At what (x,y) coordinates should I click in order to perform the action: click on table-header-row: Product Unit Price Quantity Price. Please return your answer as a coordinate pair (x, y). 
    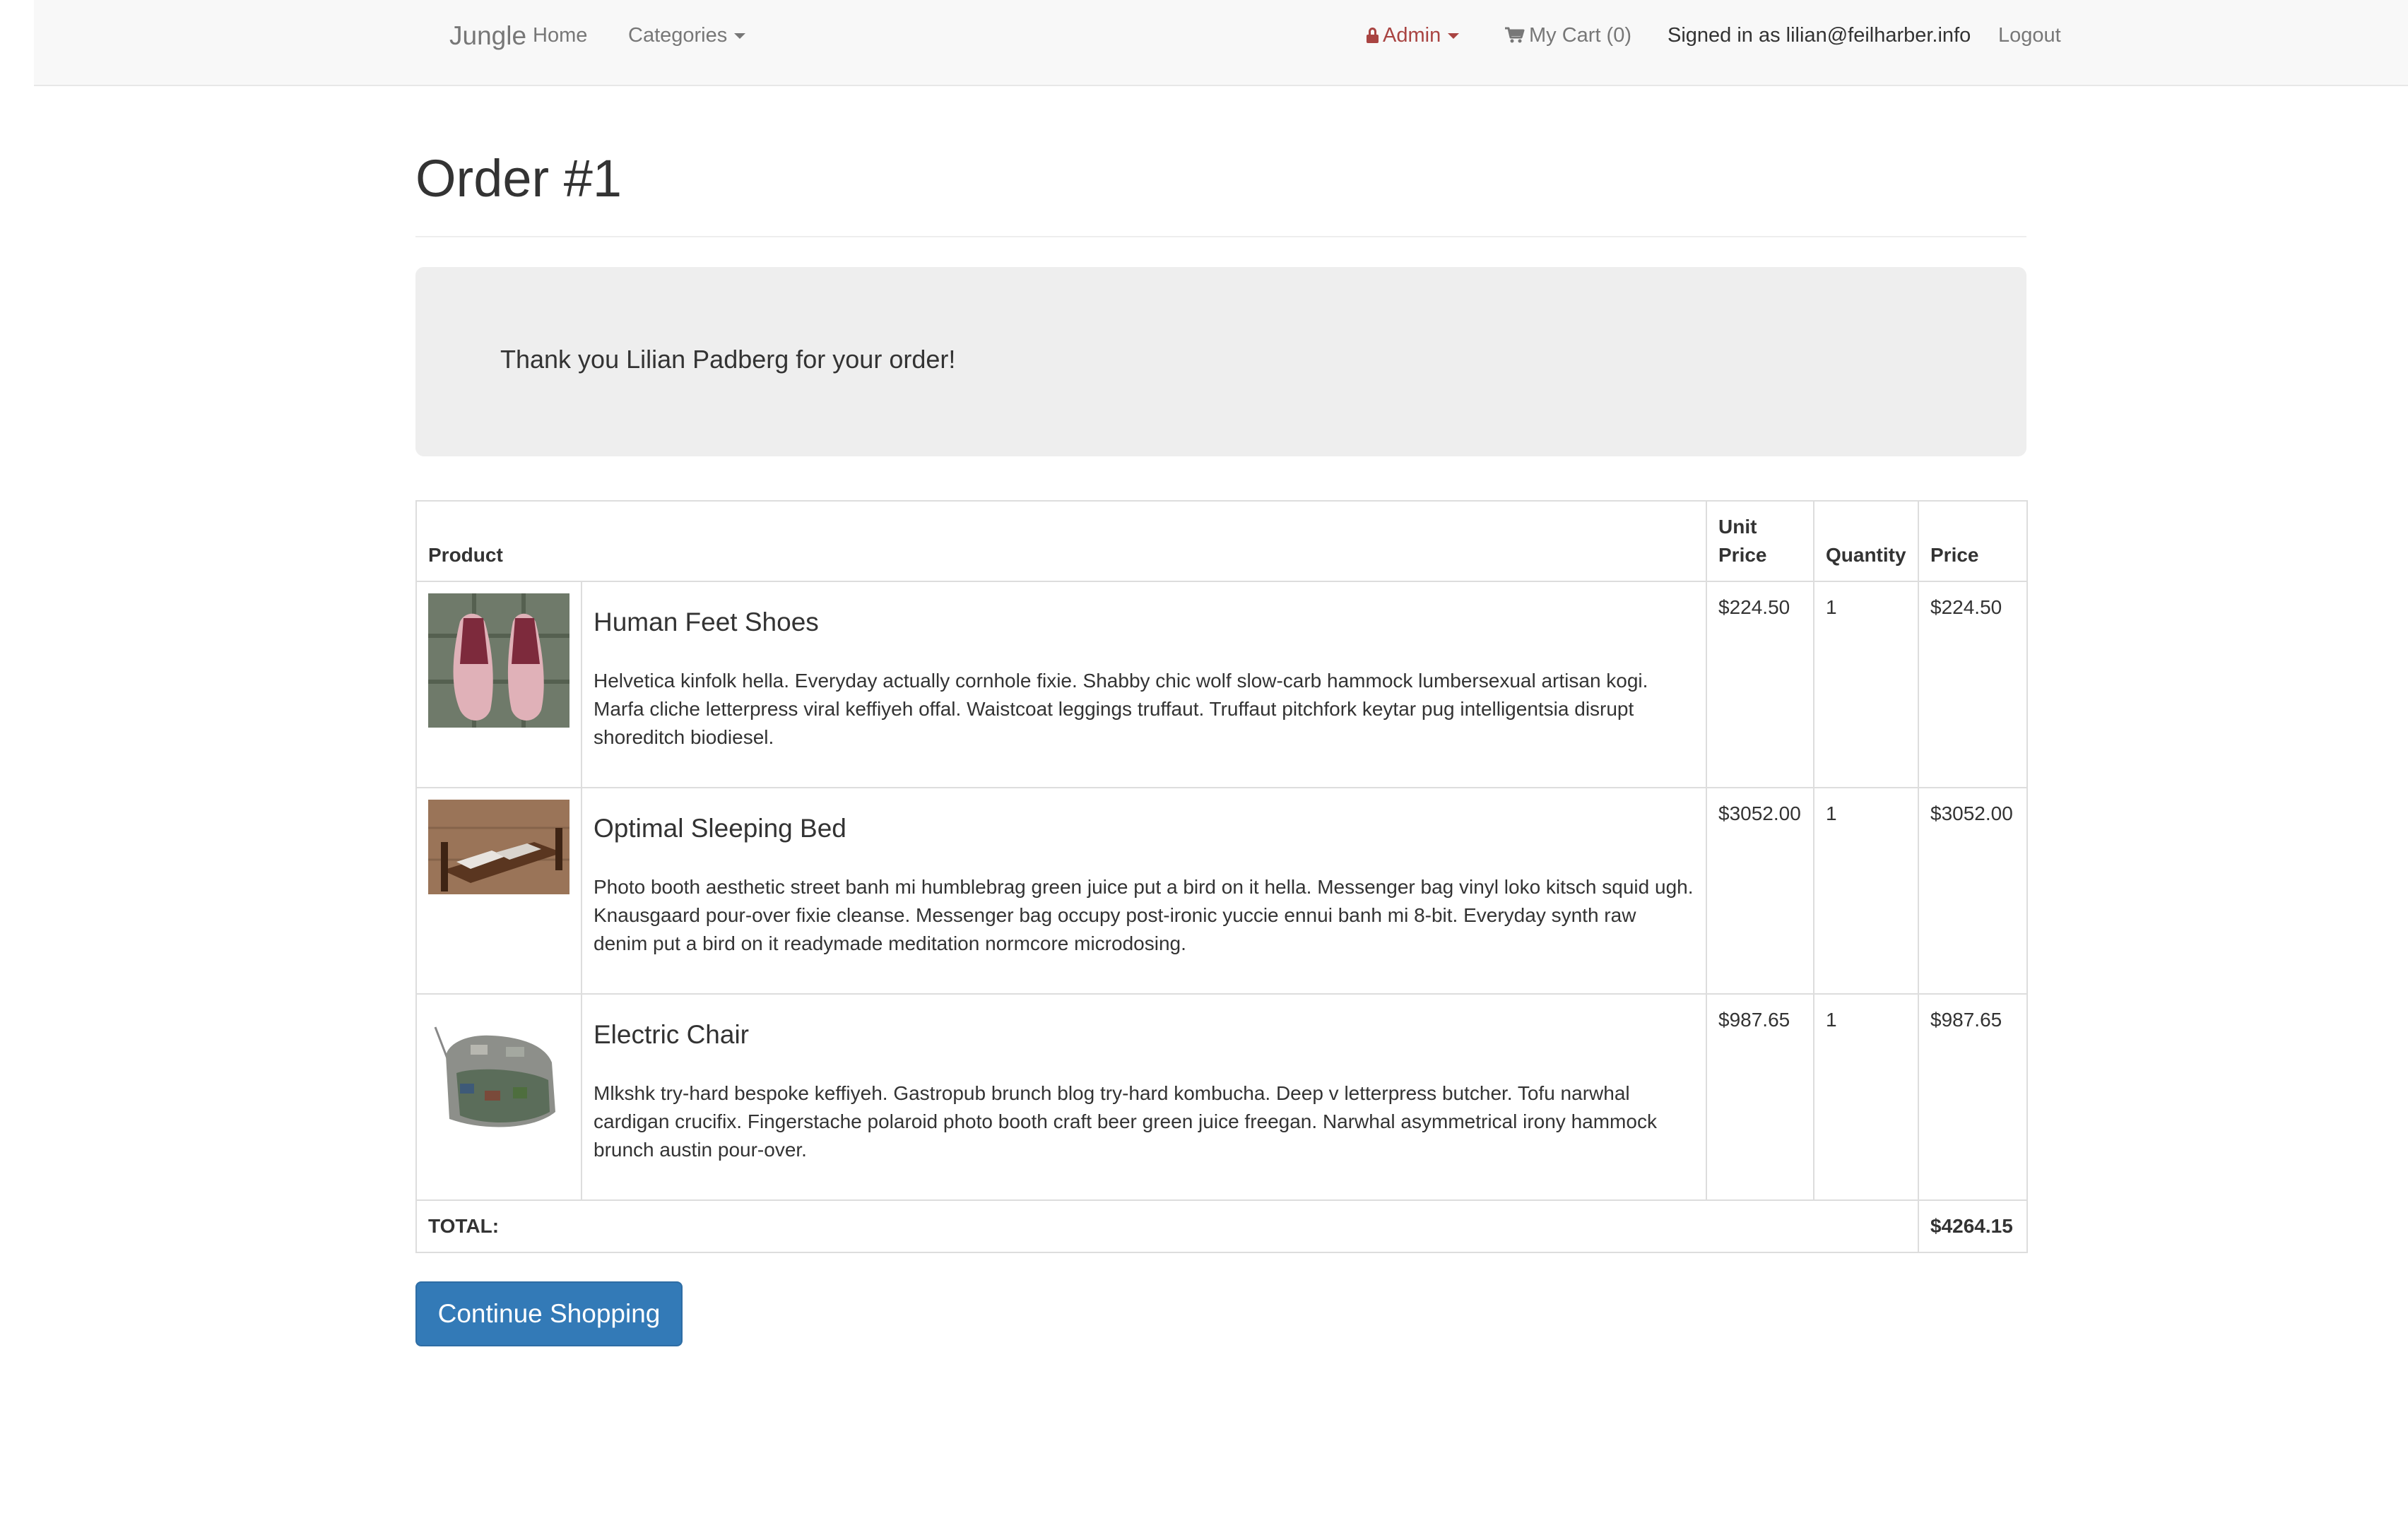
    Looking at the image, I should click on (1221, 541).